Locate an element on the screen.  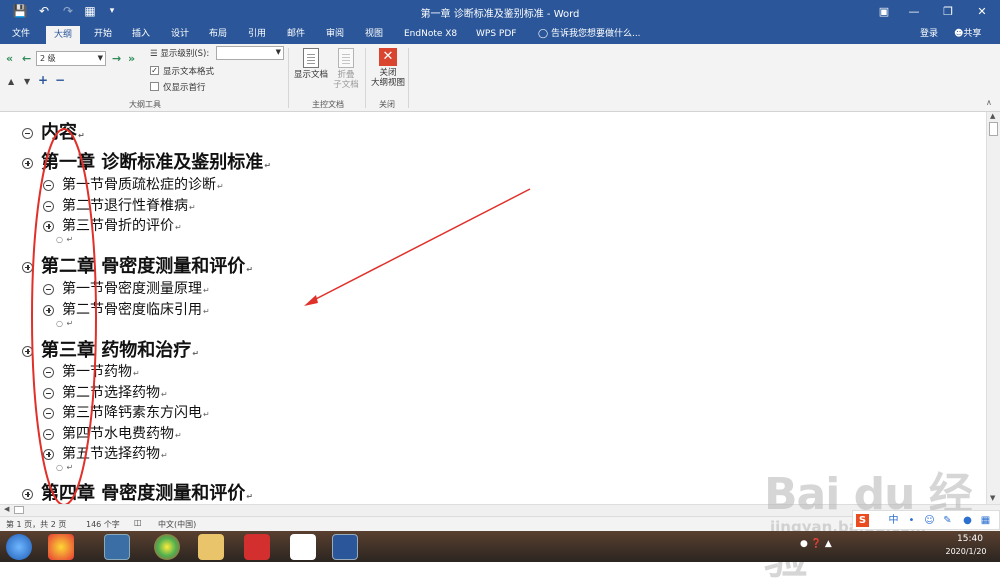
promote-to-heading1-icon: « is located at coordinates (9, 58).